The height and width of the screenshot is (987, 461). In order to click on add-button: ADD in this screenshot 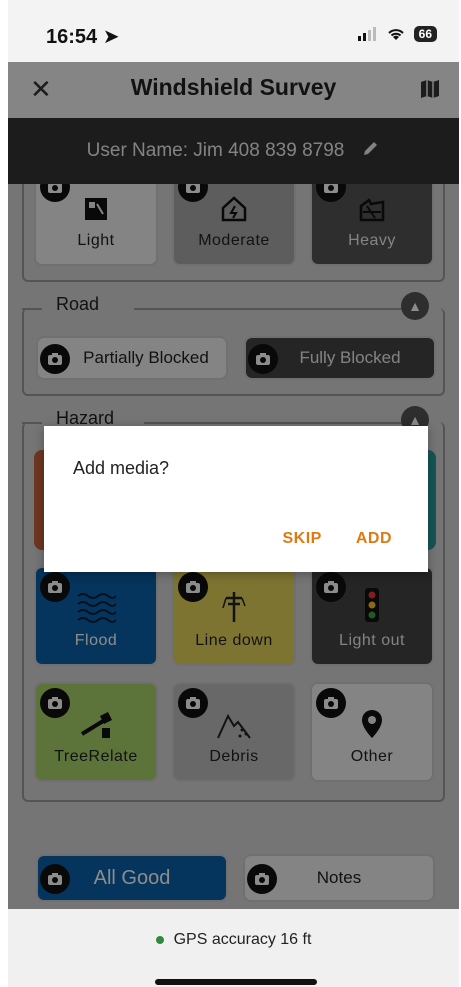, I will do `click(374, 539)`.